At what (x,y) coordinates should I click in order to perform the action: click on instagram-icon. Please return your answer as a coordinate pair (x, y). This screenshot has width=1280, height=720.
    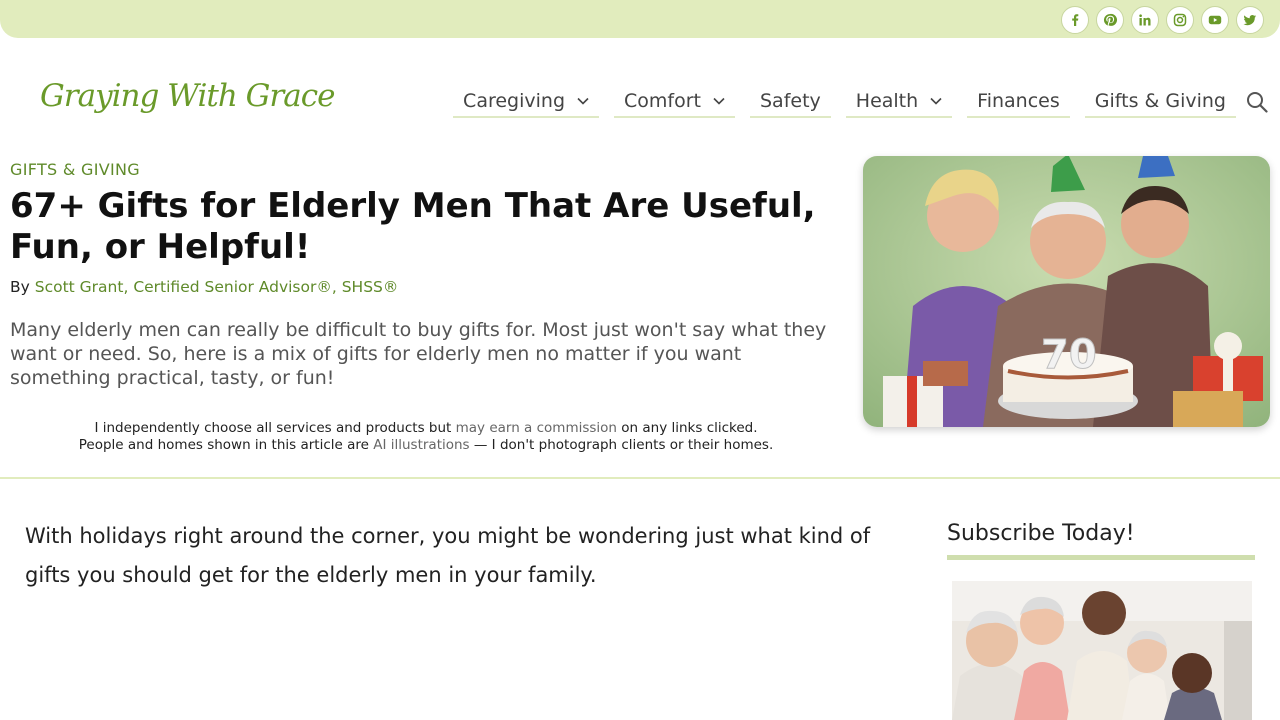
    Looking at the image, I should click on (1180, 20).